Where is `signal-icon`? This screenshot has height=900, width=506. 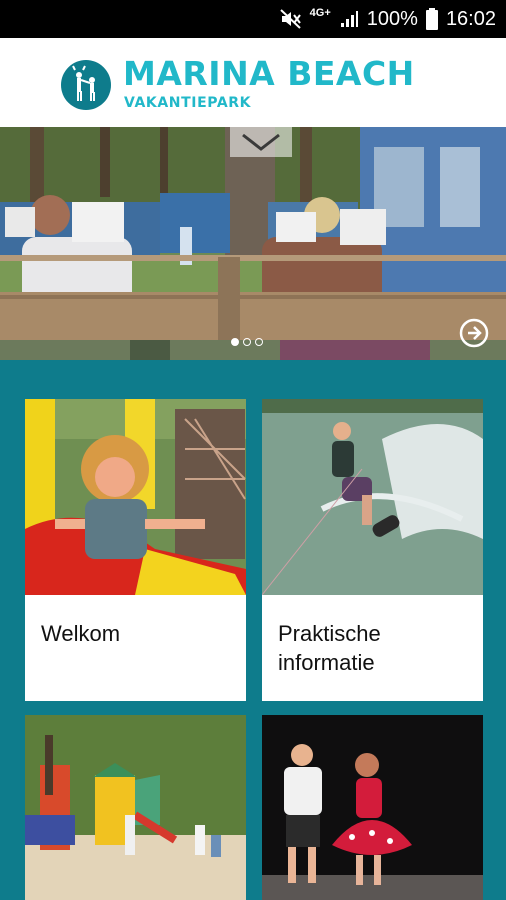 signal-icon is located at coordinates (349, 19).